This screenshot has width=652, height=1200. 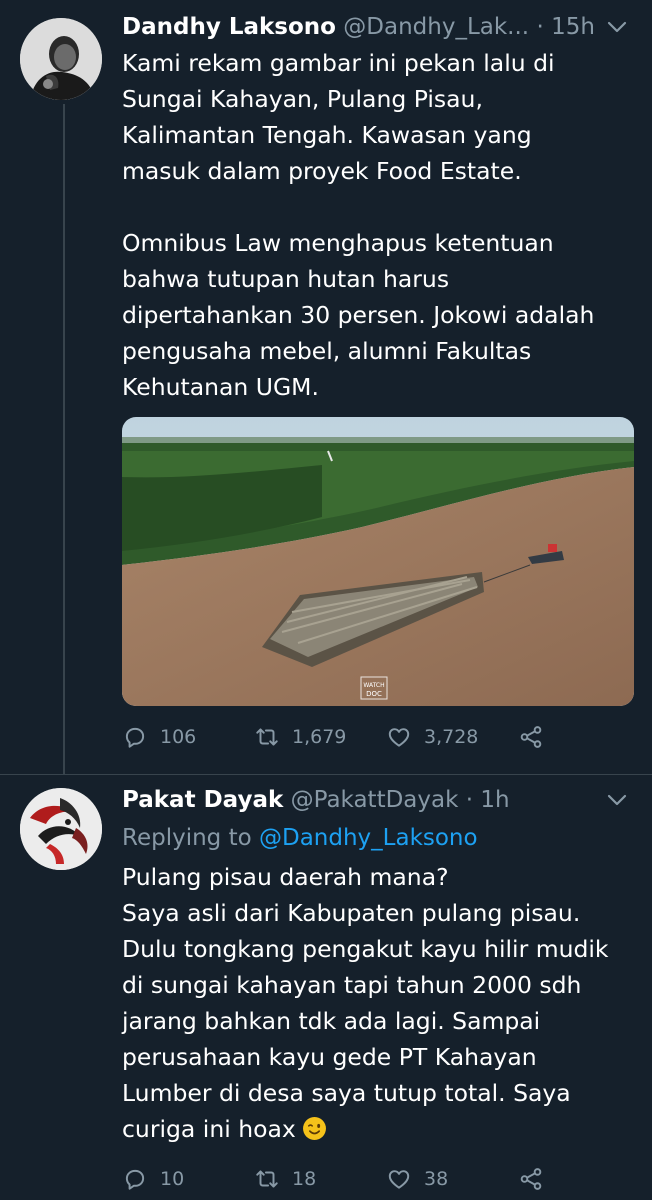 What do you see at coordinates (331, 1021) in the screenshot?
I see `text-line: jarang bahkan tdk ada lagi. Sampai` at bounding box center [331, 1021].